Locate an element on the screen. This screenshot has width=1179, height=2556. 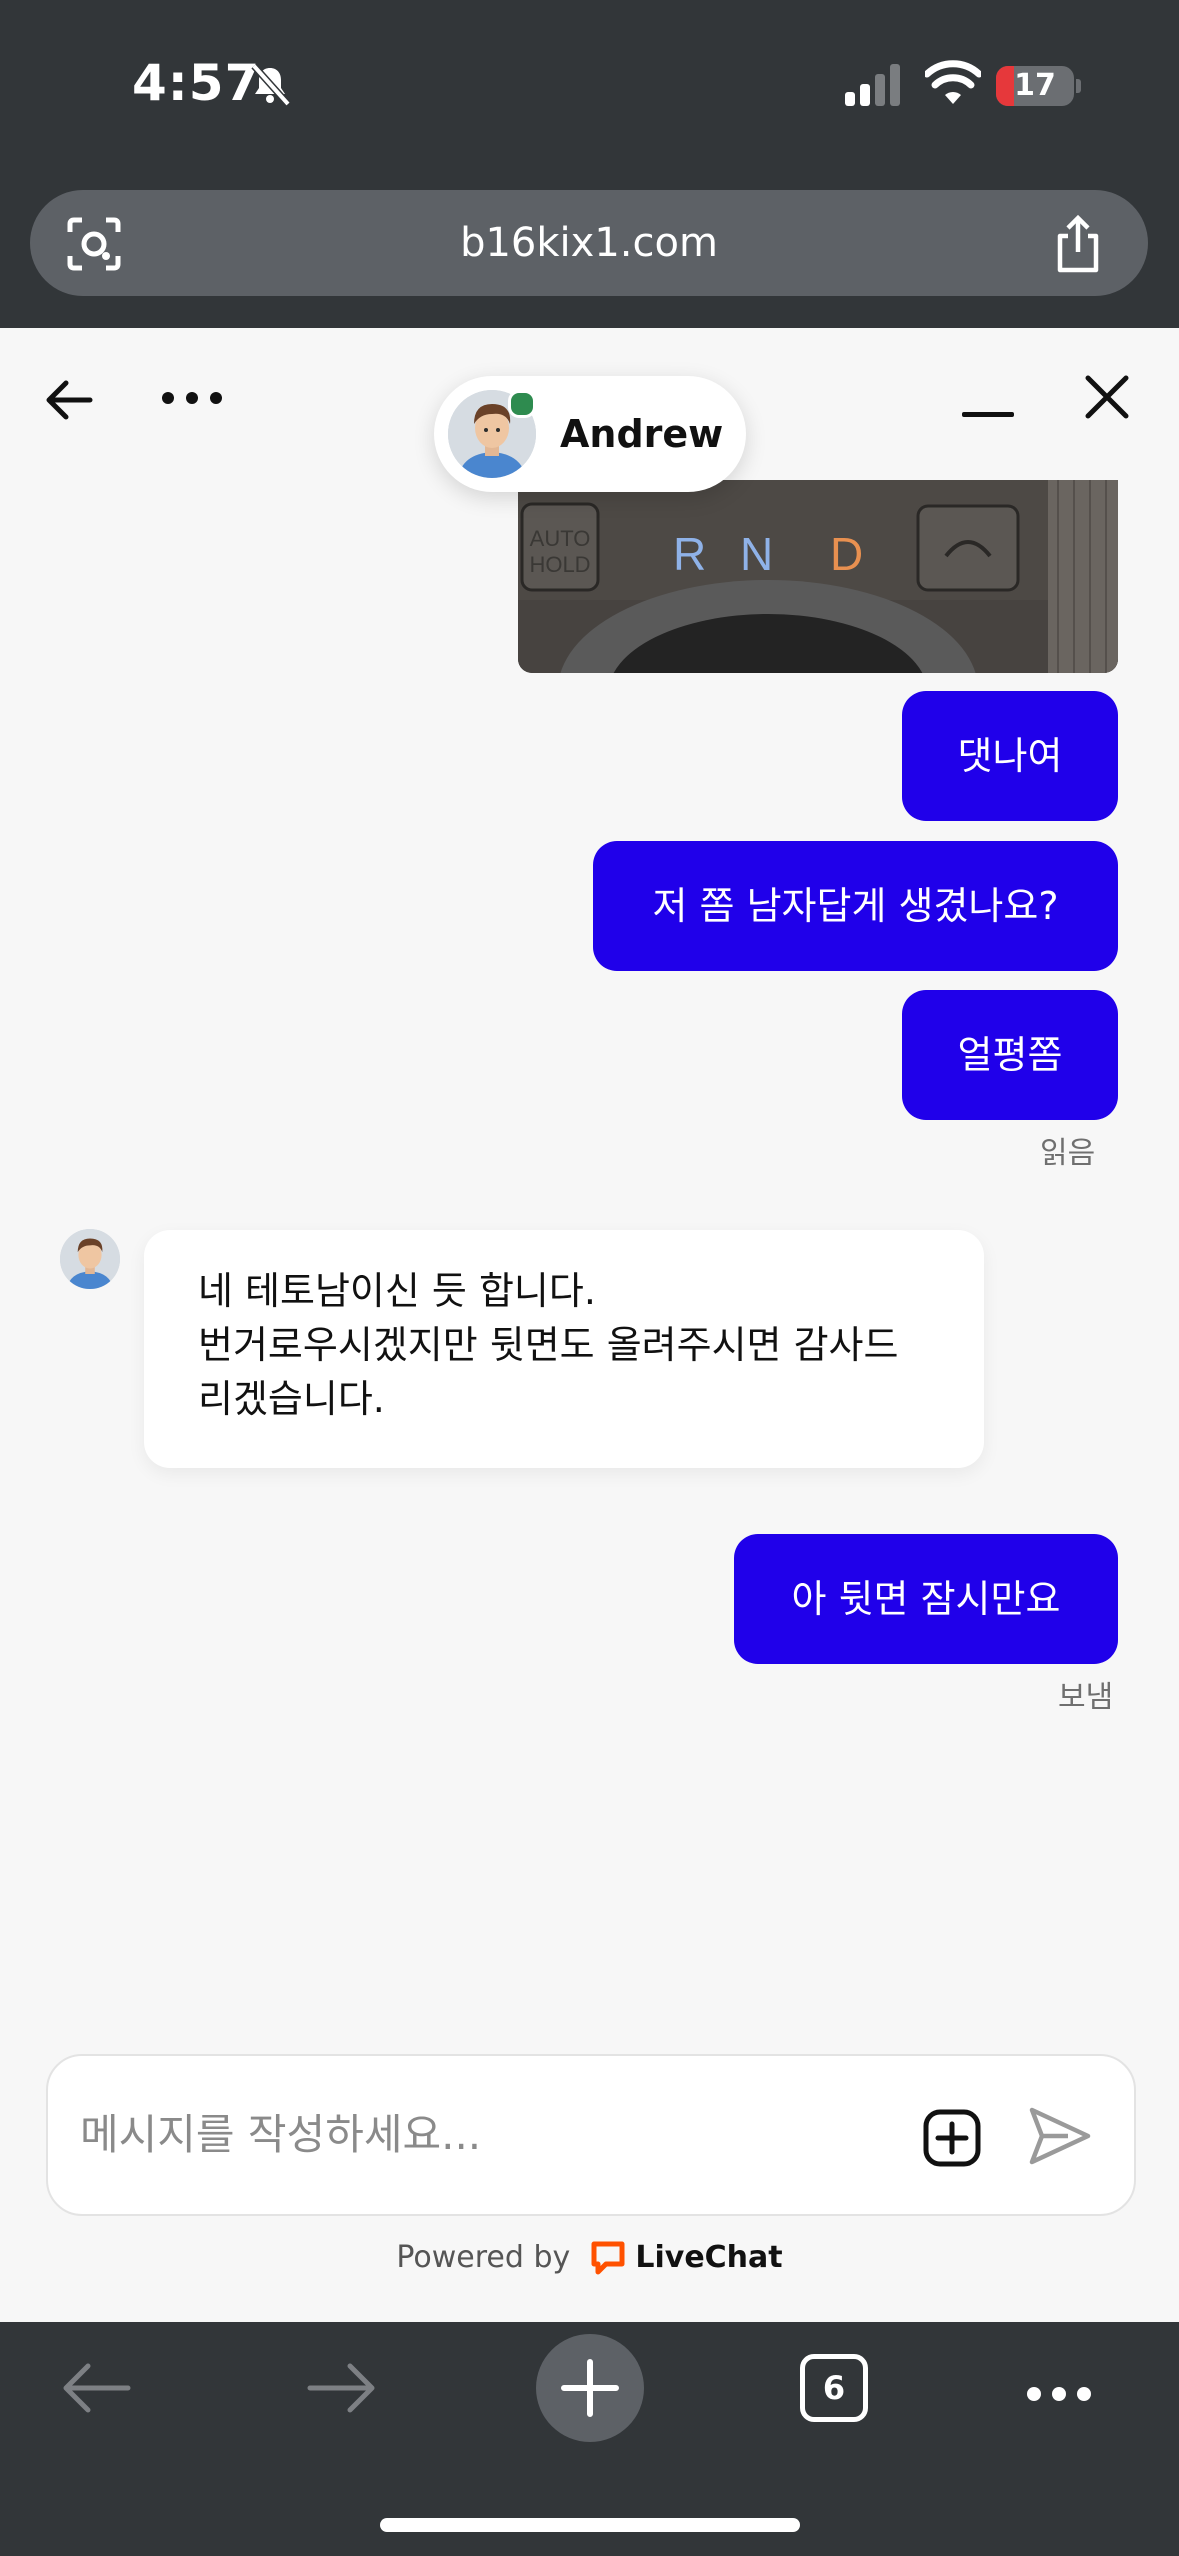
message-in-line: 리겠습니다. is located at coordinates (291, 1399).